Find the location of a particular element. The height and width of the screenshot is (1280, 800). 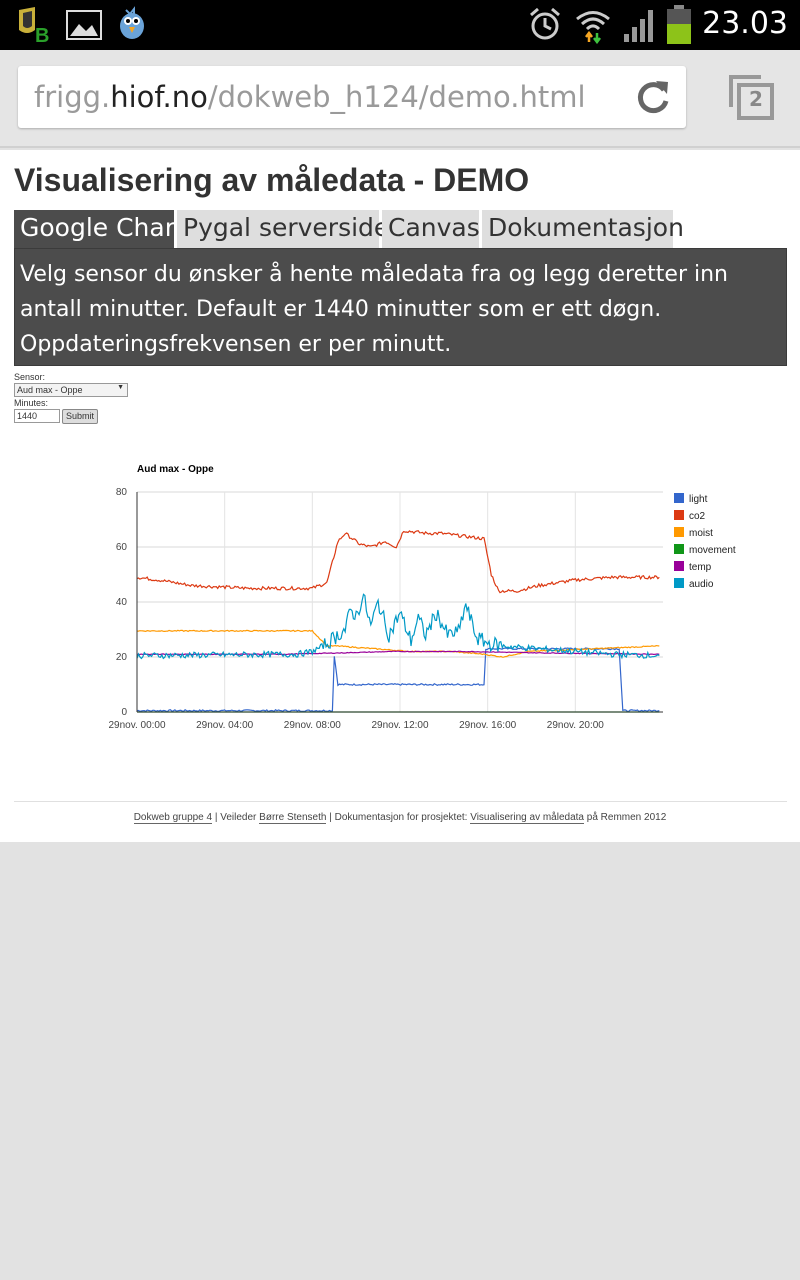

legend-label-audio: audio is located at coordinates (701, 584).